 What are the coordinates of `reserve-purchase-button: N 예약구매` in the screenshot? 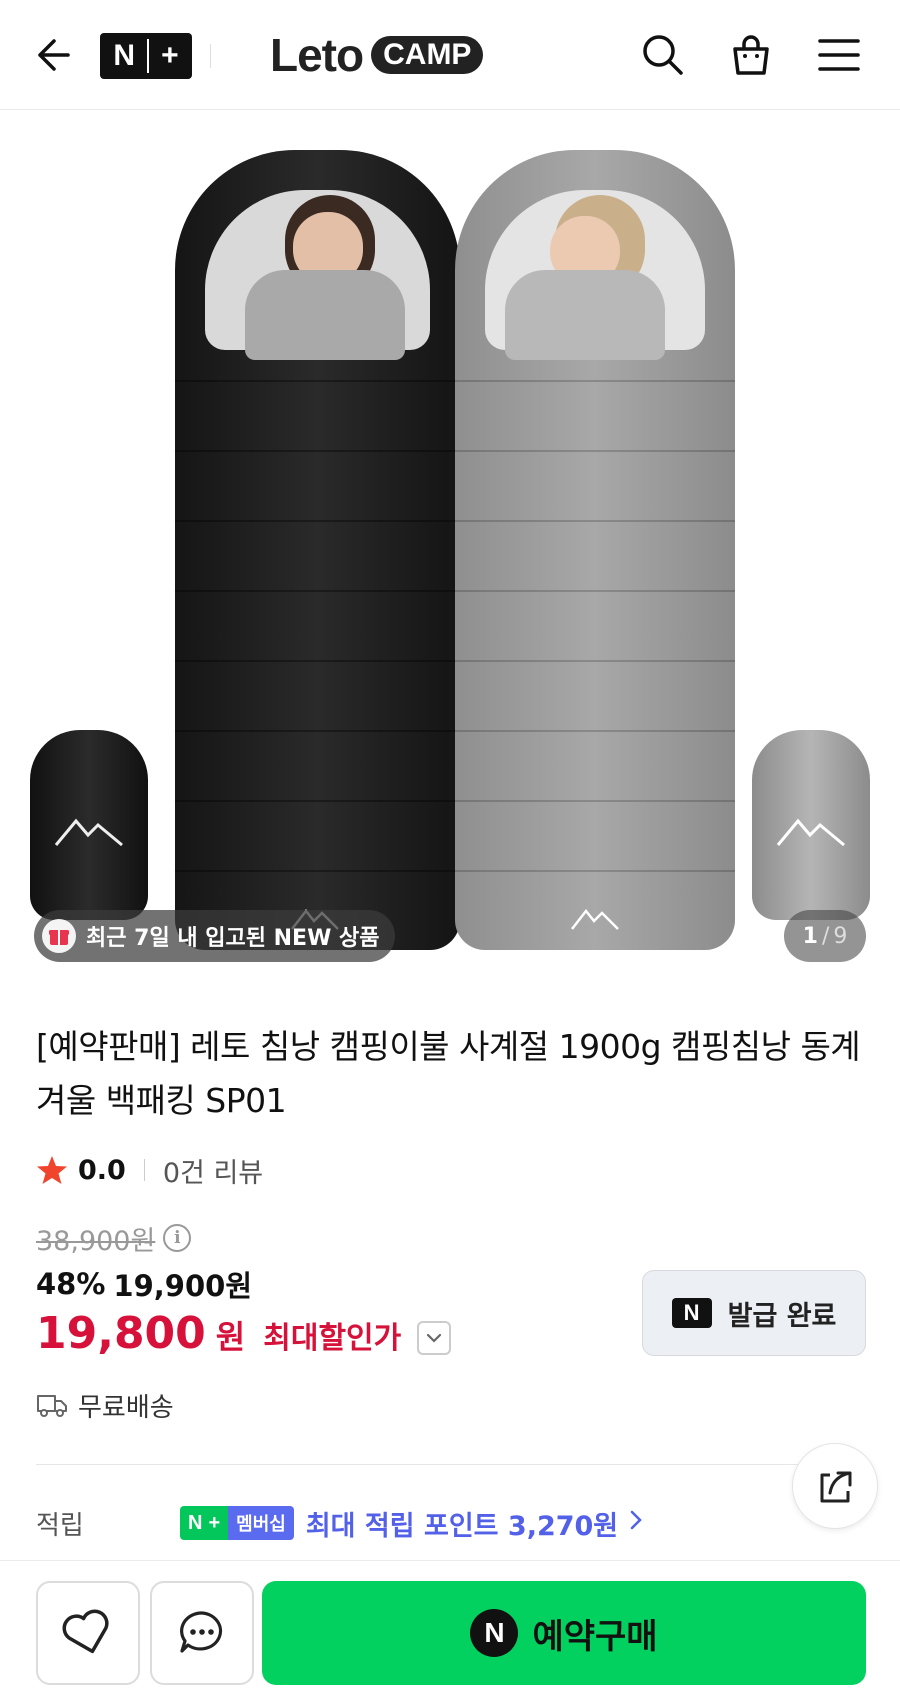 It's located at (564, 1633).